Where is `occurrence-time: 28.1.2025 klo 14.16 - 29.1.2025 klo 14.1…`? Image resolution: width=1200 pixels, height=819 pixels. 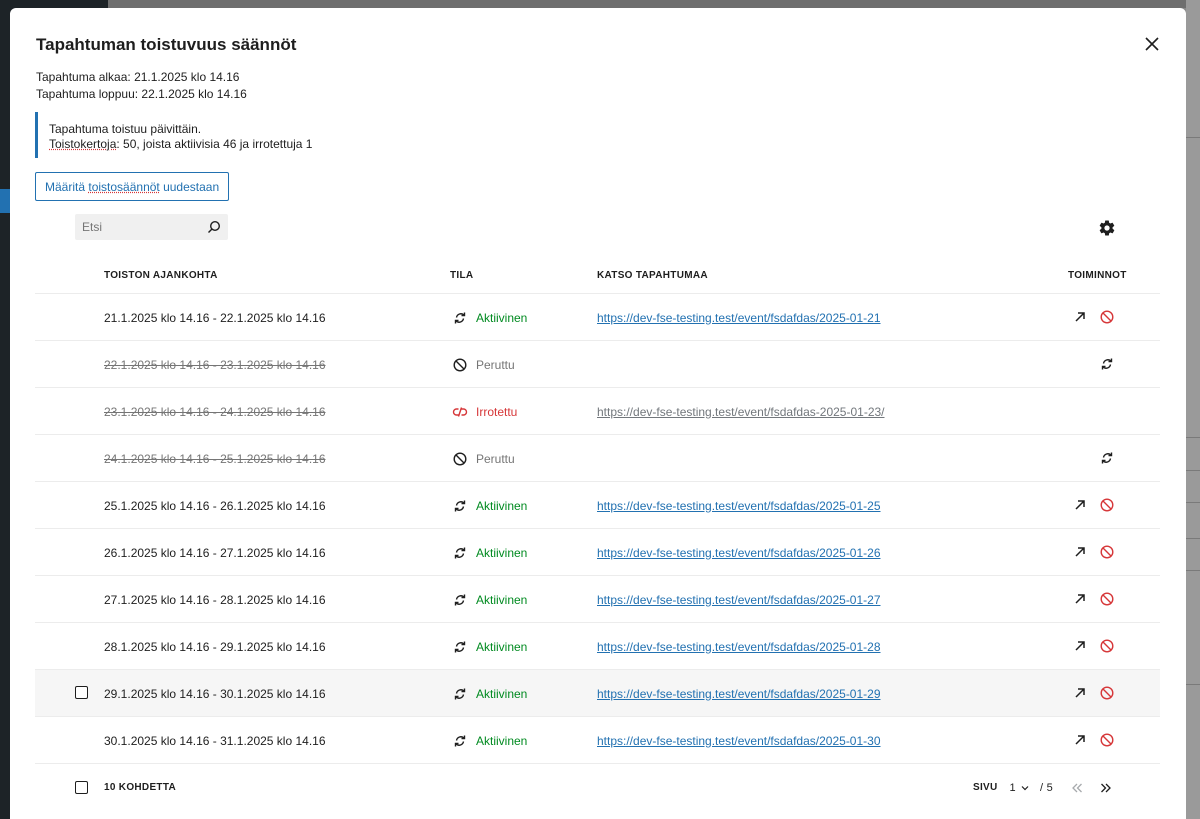
occurrence-time: 28.1.2025 klo 14.16 - 29.1.2025 klo 14.1… is located at coordinates (215, 646).